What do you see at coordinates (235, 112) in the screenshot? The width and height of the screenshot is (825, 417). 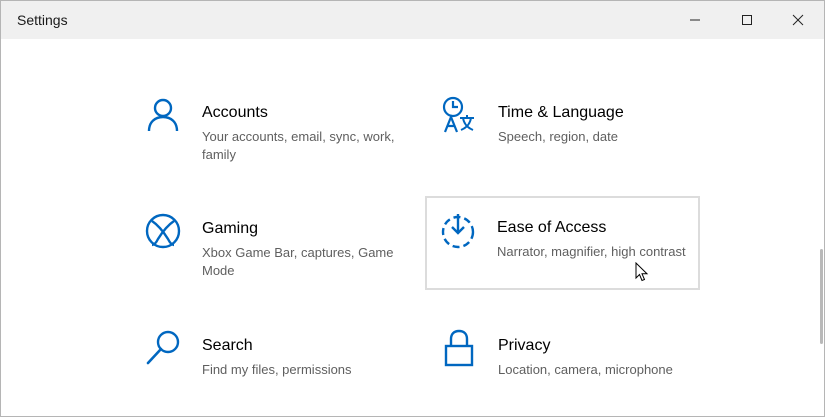 I see `tile-name: Accounts` at bounding box center [235, 112].